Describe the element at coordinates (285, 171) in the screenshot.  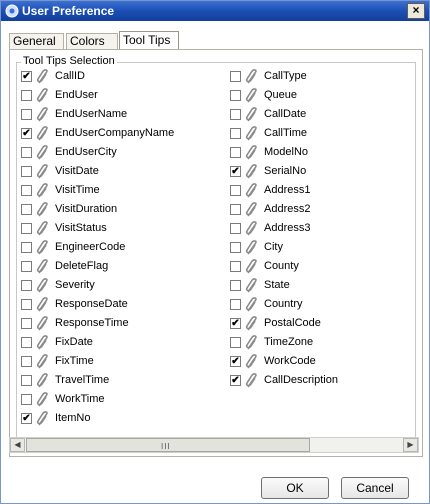
I see `item-label: SerialNo` at that location.